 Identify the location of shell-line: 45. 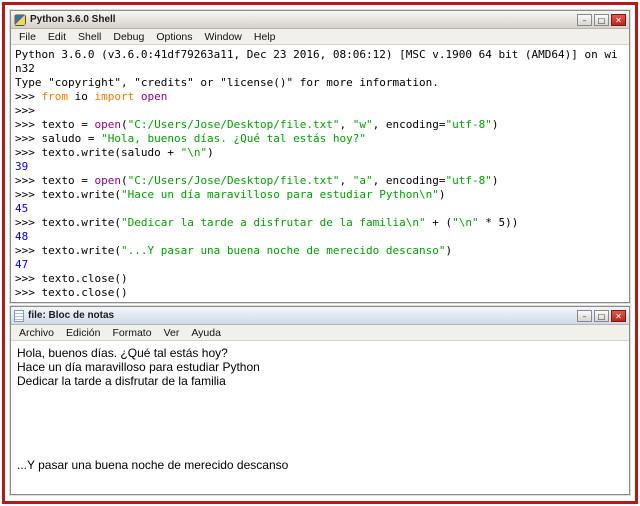
(22, 208).